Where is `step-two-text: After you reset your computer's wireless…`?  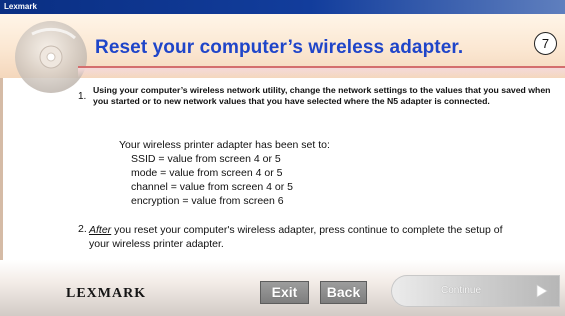
step-two-text: After you reset your computer's wireless… is located at coordinates (304, 237).